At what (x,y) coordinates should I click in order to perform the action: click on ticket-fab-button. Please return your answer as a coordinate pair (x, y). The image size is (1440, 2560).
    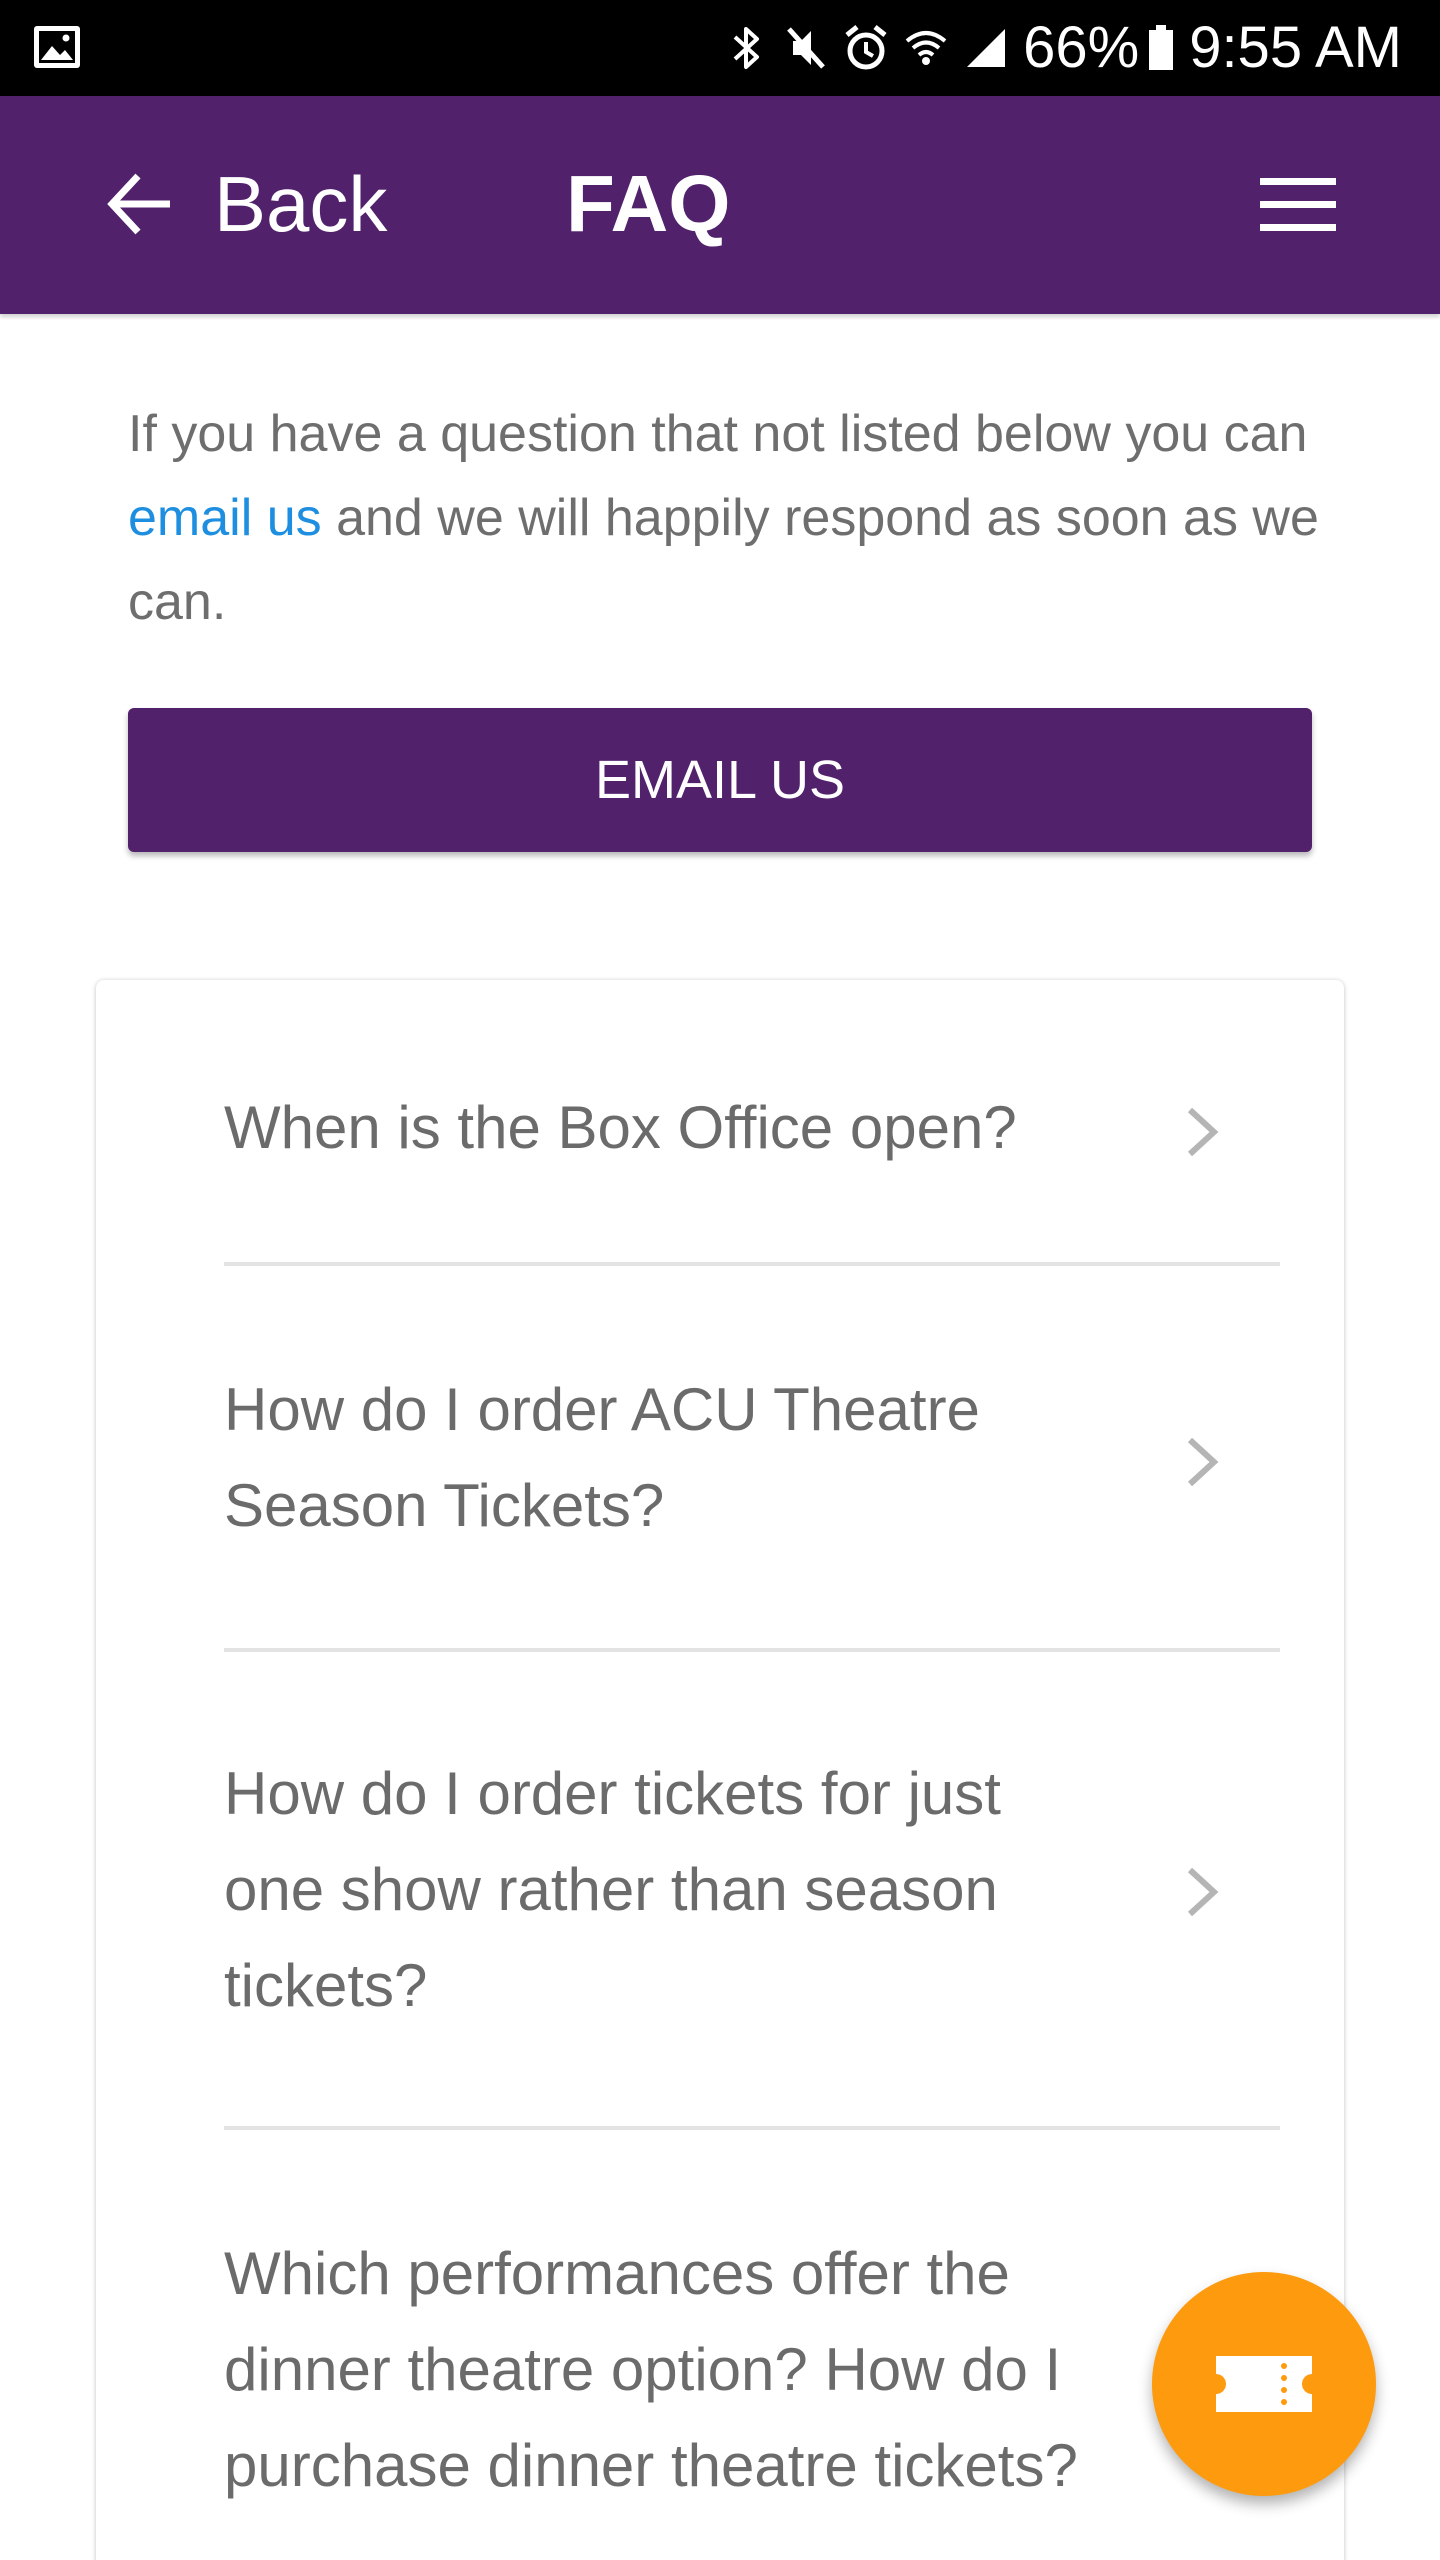
    Looking at the image, I should click on (1264, 2384).